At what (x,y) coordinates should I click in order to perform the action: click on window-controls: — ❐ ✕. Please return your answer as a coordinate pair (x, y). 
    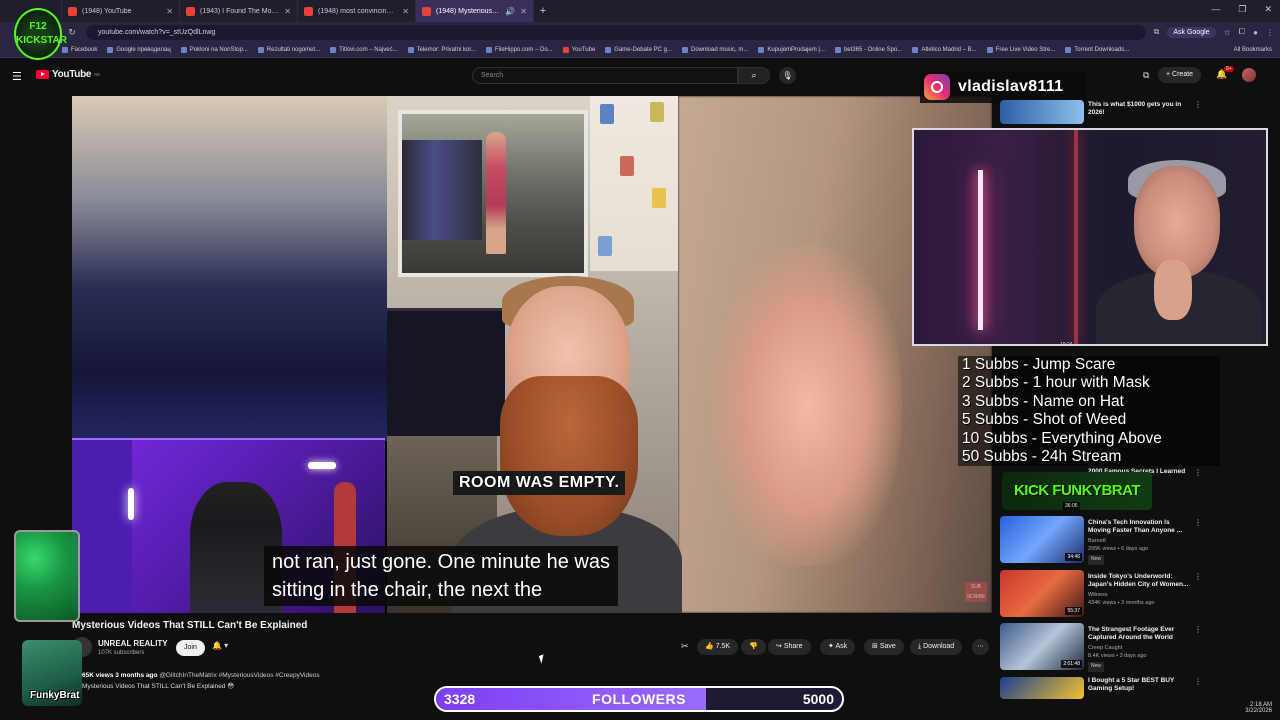
    Looking at the image, I should click on (1241, 9).